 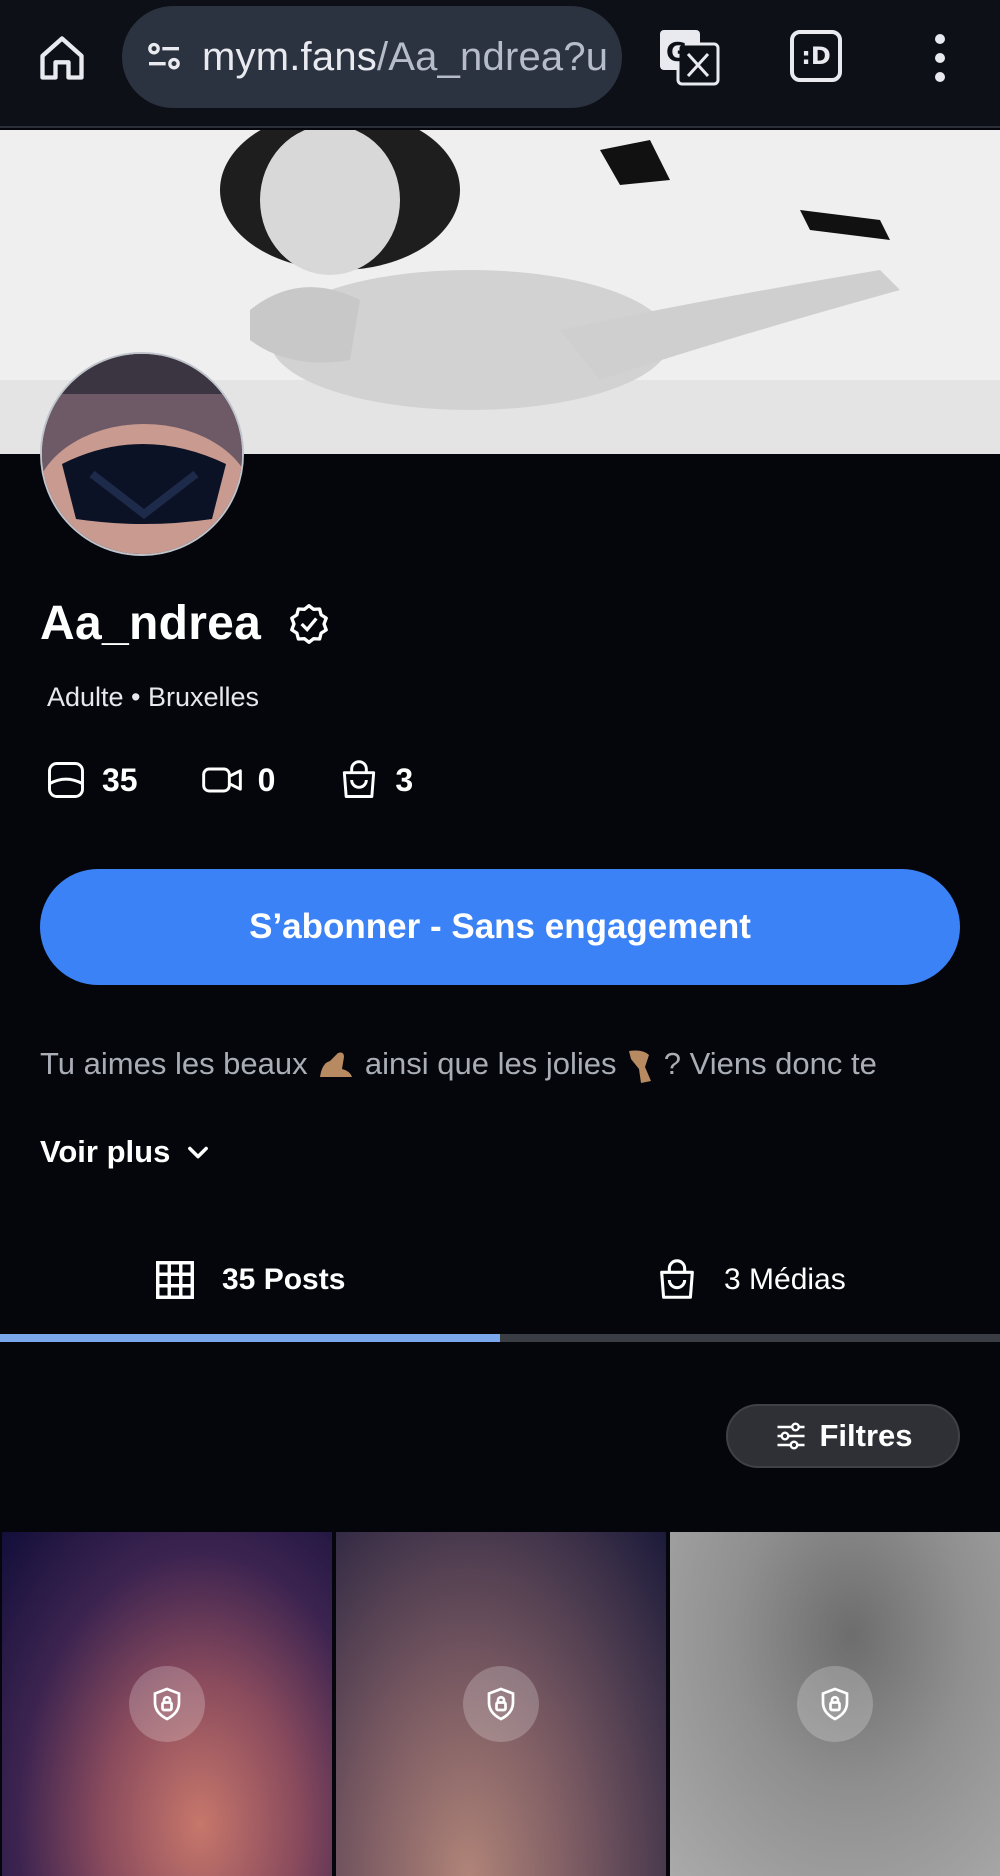 I want to click on feet-emoji-icon, so click(x=336, y=1064).